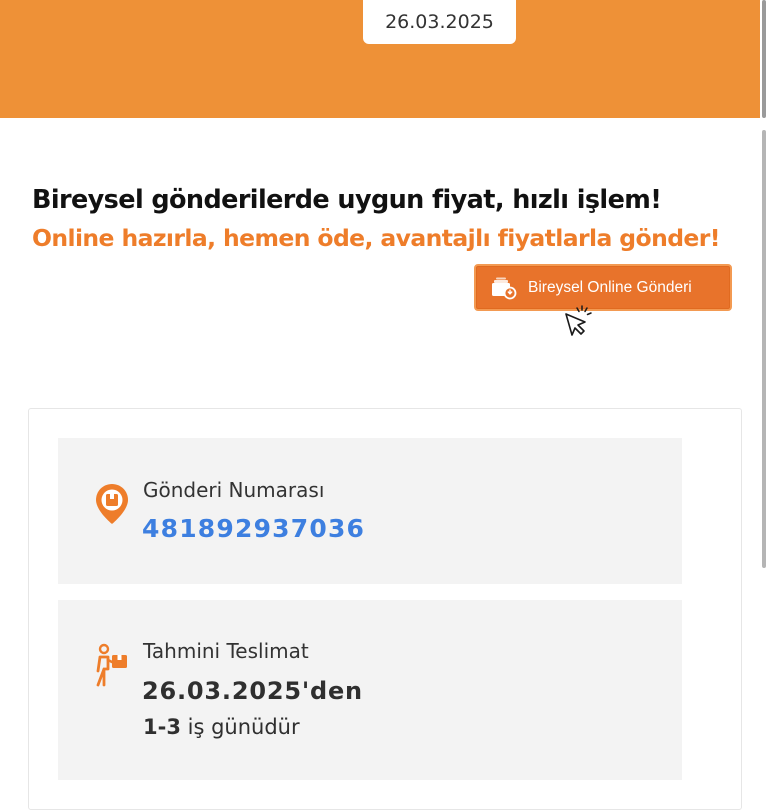 The image size is (768, 810). Describe the element at coordinates (439, 22) in the screenshot. I see `header-date: 26.03.2025` at that location.